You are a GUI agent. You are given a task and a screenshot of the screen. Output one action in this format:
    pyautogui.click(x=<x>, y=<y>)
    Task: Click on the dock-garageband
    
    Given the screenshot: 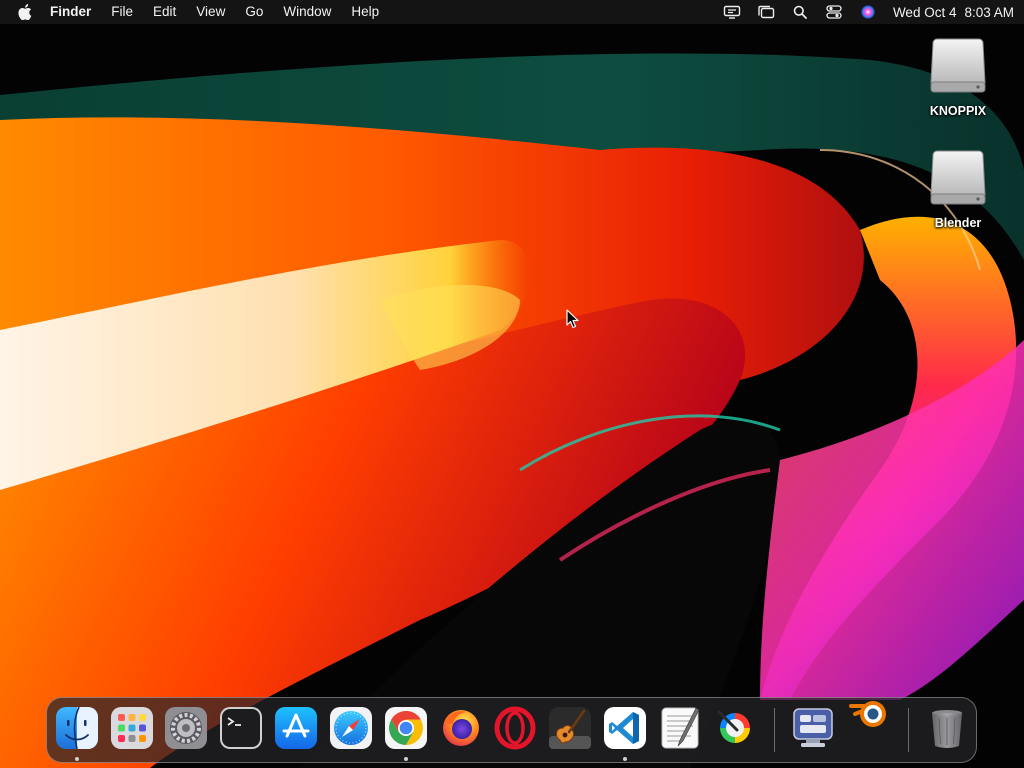 What is the action you would take?
    pyautogui.click(x=570, y=728)
    